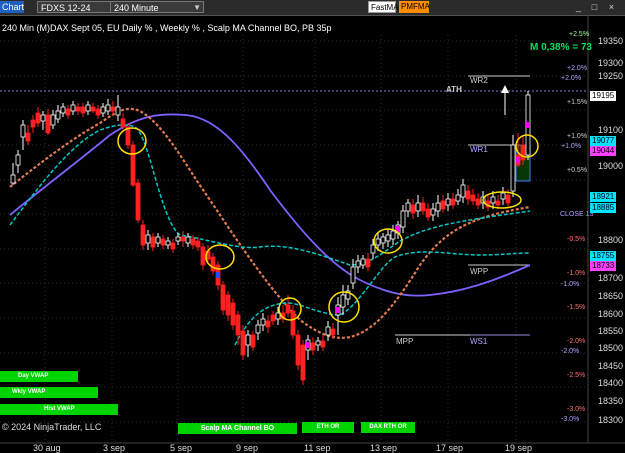 This screenshot has height=453, width=625. What do you see at coordinates (611, 331) in the screenshot?
I see `price-tick: 18550` at bounding box center [611, 331].